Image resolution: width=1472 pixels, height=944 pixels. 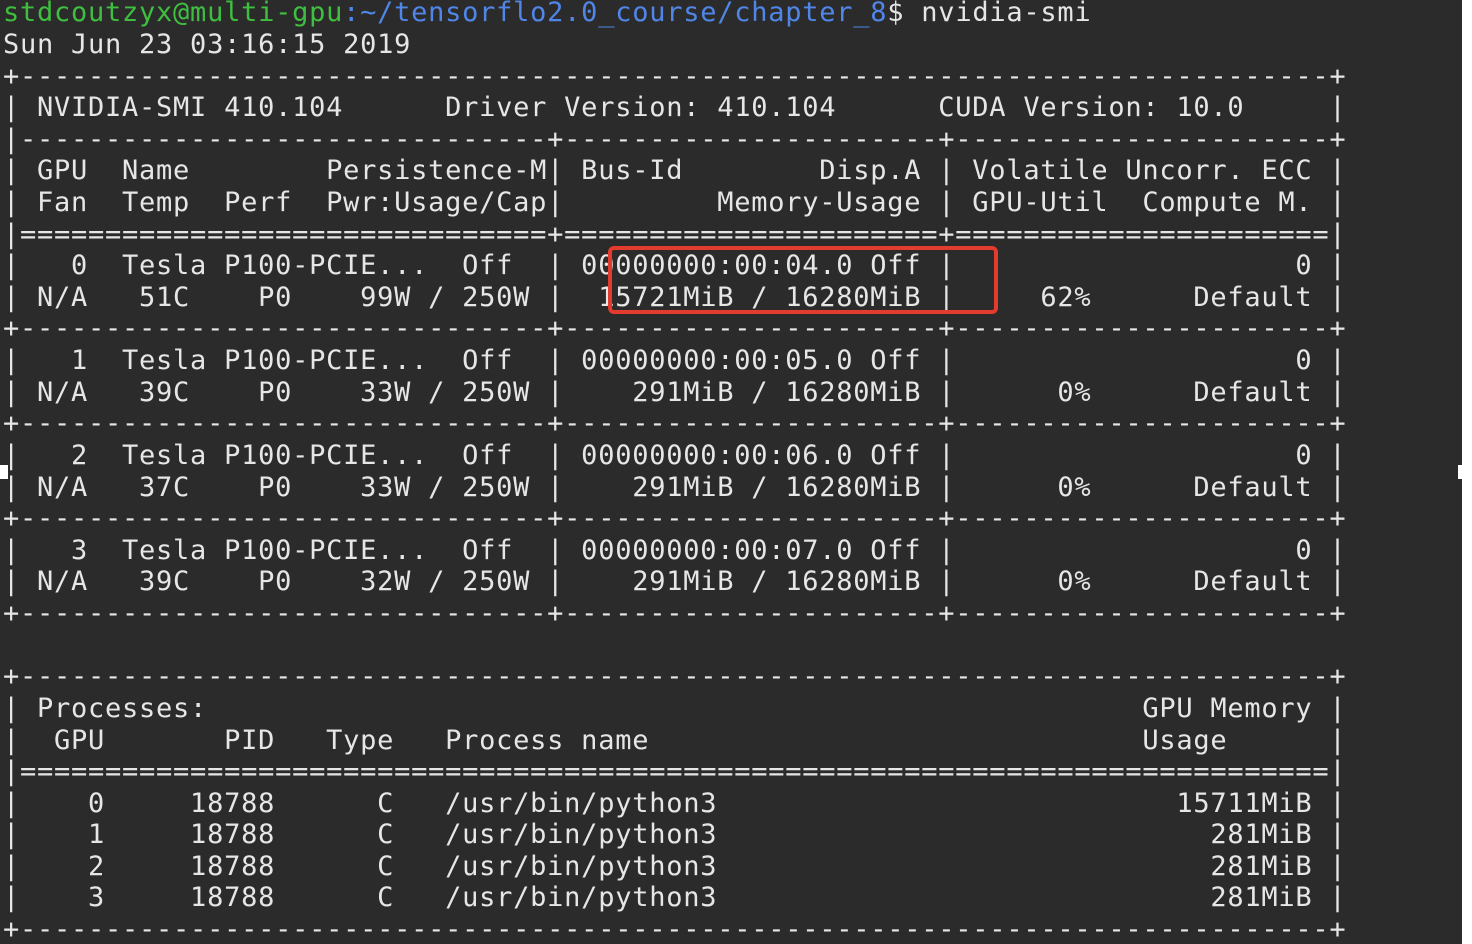 What do you see at coordinates (173, 14) in the screenshot?
I see `prompt-user: stdcoutzyx@multi-gpu` at bounding box center [173, 14].